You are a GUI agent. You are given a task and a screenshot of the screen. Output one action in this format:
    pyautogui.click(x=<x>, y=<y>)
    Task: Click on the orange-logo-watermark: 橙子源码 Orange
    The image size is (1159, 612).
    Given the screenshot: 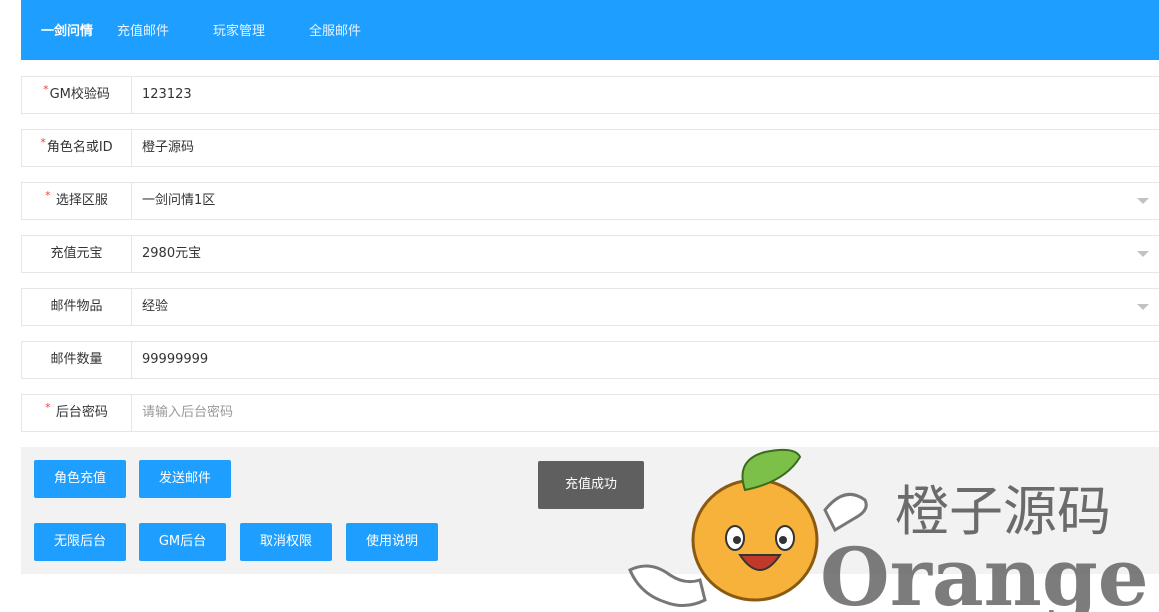 What is the action you would take?
    pyautogui.click(x=888, y=530)
    